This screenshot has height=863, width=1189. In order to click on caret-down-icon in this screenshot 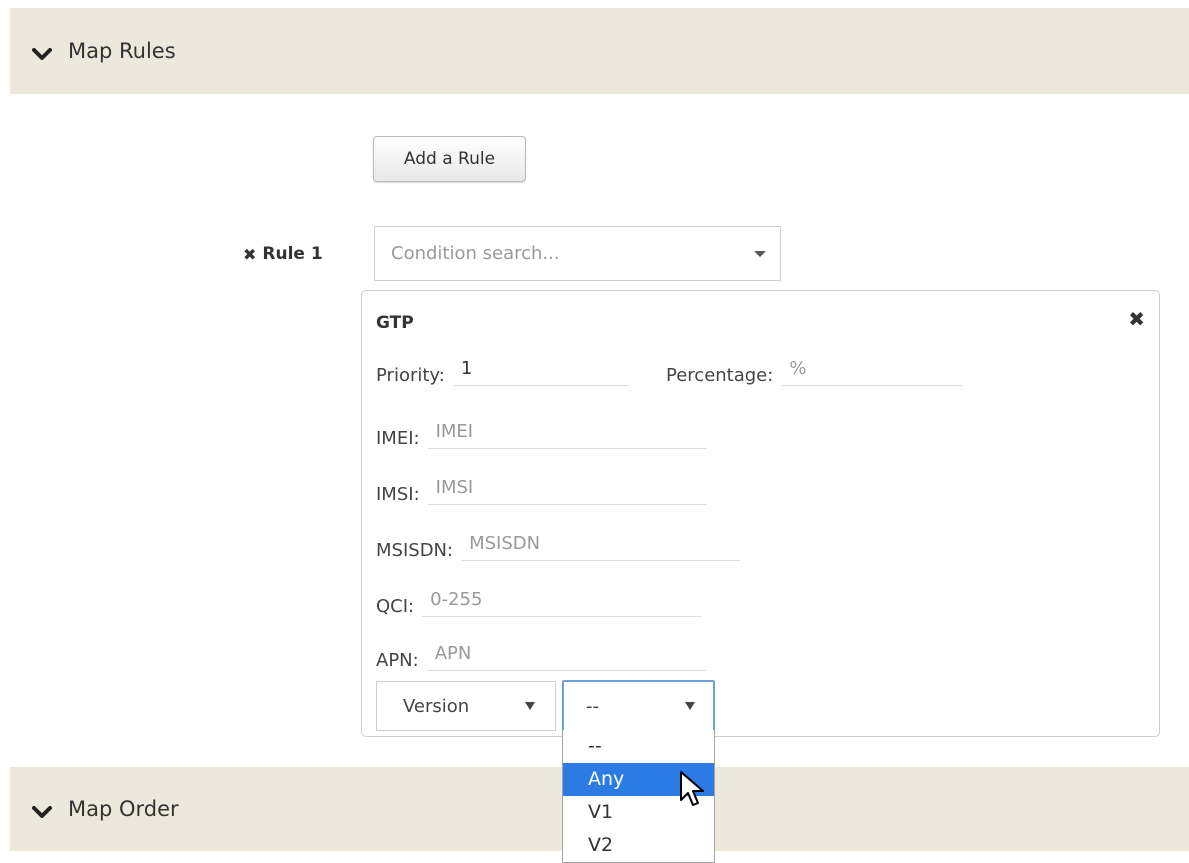, I will do `click(760, 253)`.